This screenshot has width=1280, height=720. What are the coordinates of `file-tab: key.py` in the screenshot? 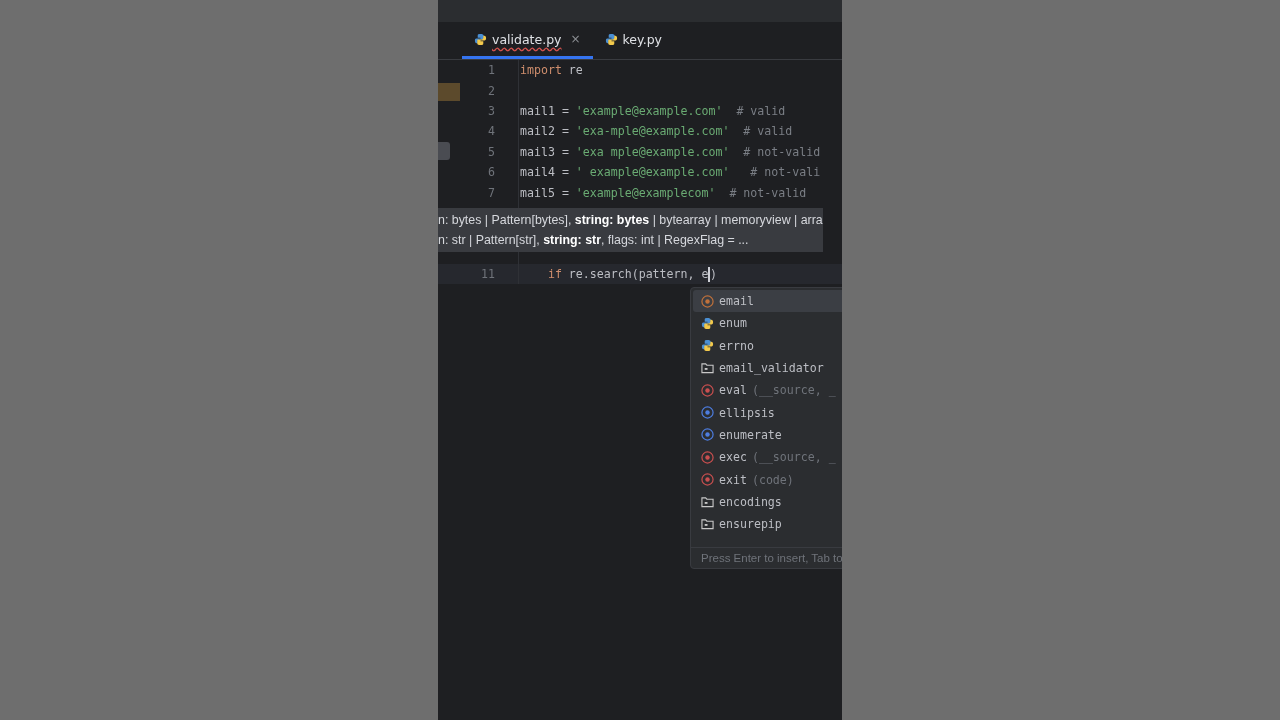 It's located at (633, 40).